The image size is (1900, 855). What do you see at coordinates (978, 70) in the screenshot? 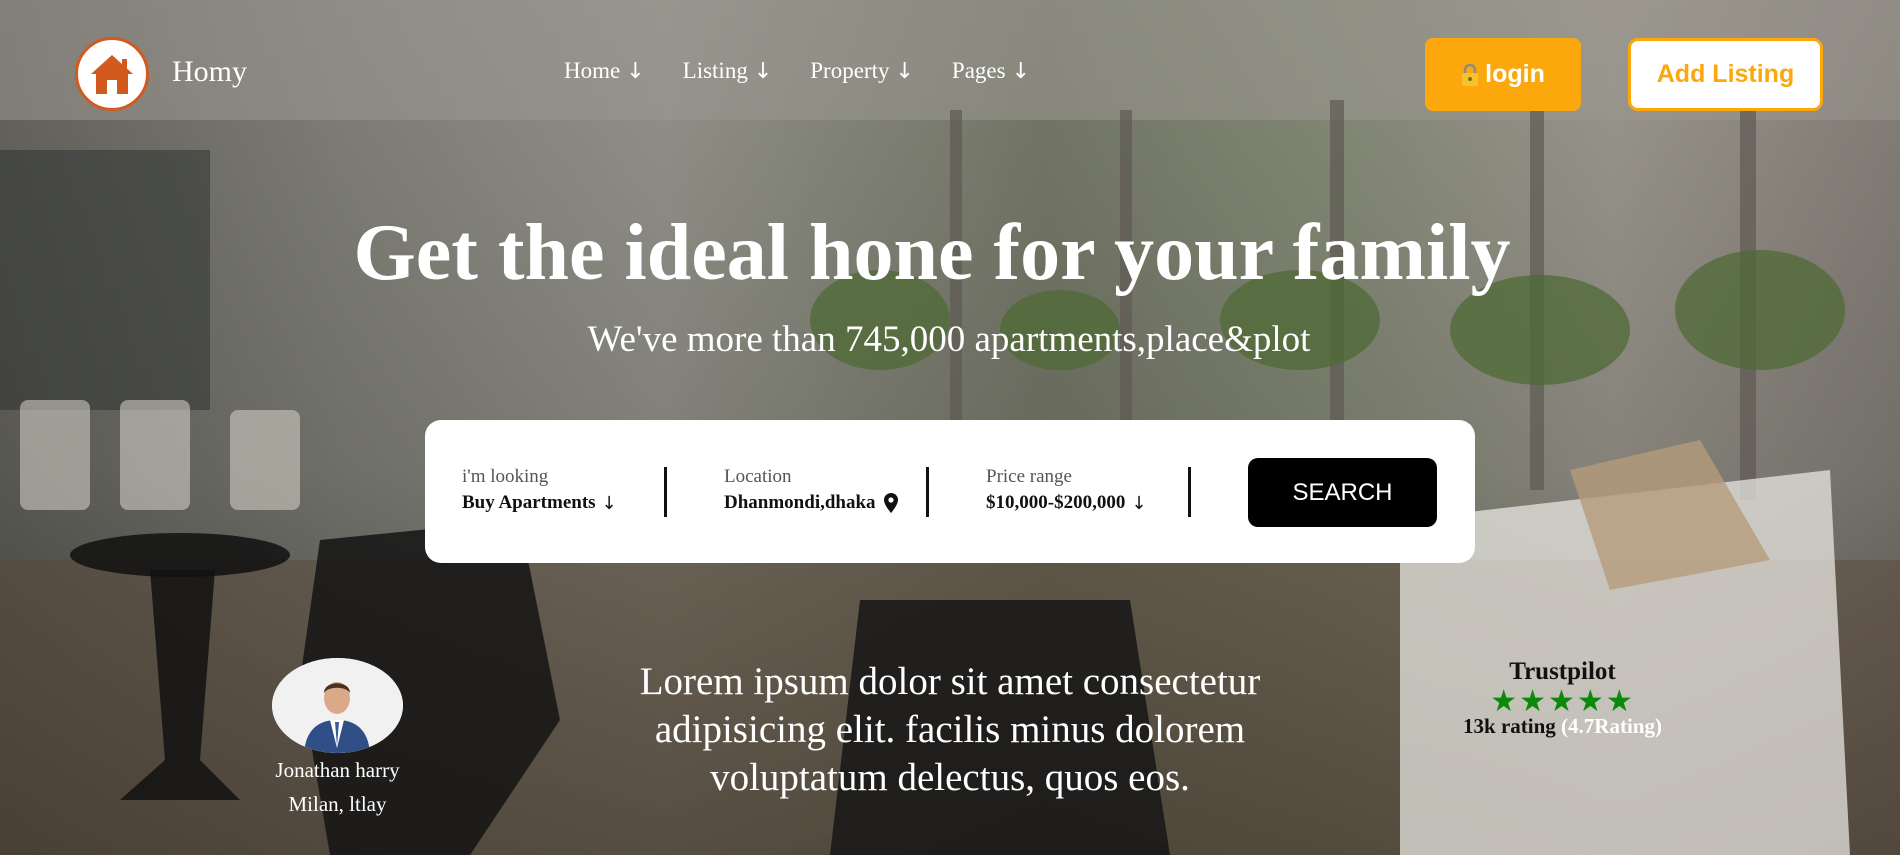
I see `nav-pages-label: Pages` at bounding box center [978, 70].